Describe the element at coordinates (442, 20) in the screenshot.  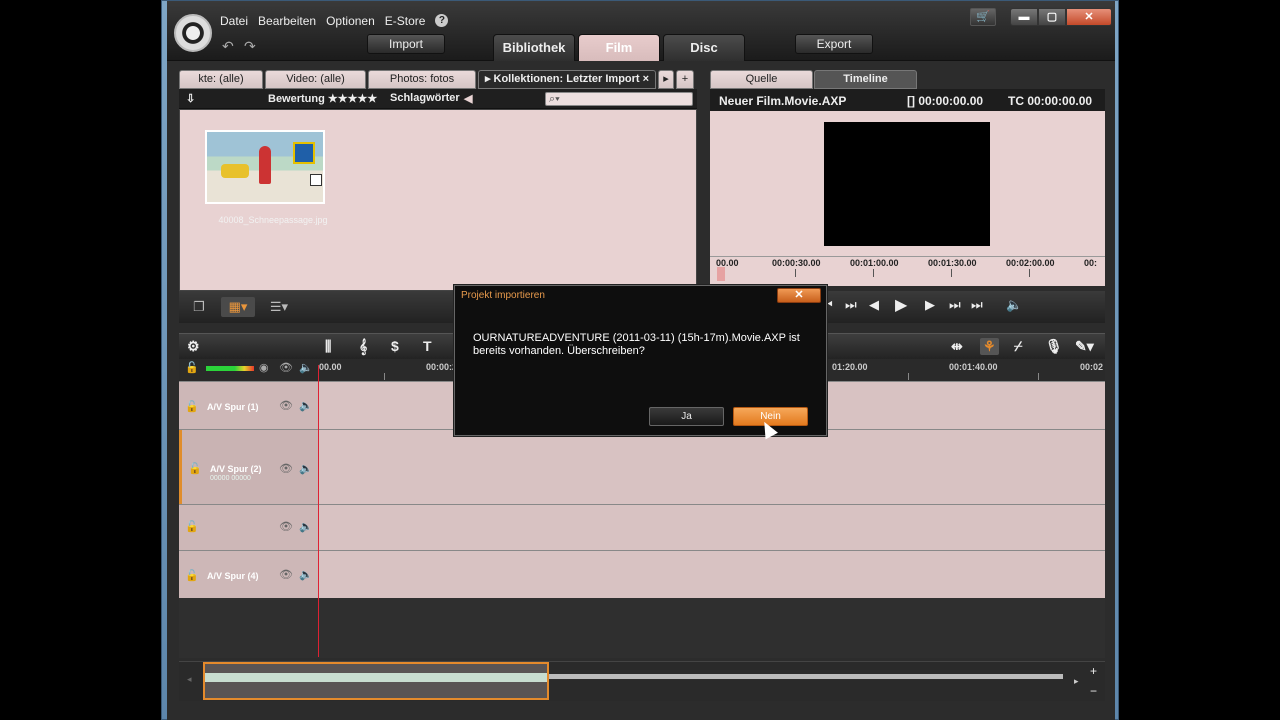
I see `help-icon: ?` at that location.